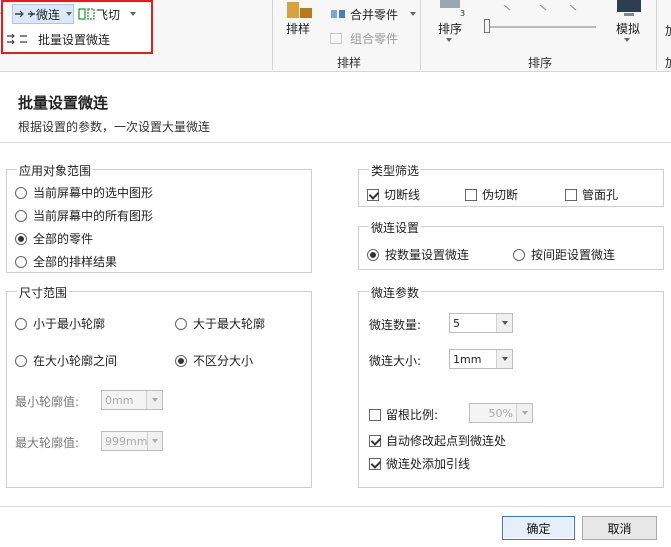 This screenshot has width=671, height=547. What do you see at coordinates (84, 215) in the screenshot?
I see `scope-option-all-shapes: 当前屏幕中的所有图形` at bounding box center [84, 215].